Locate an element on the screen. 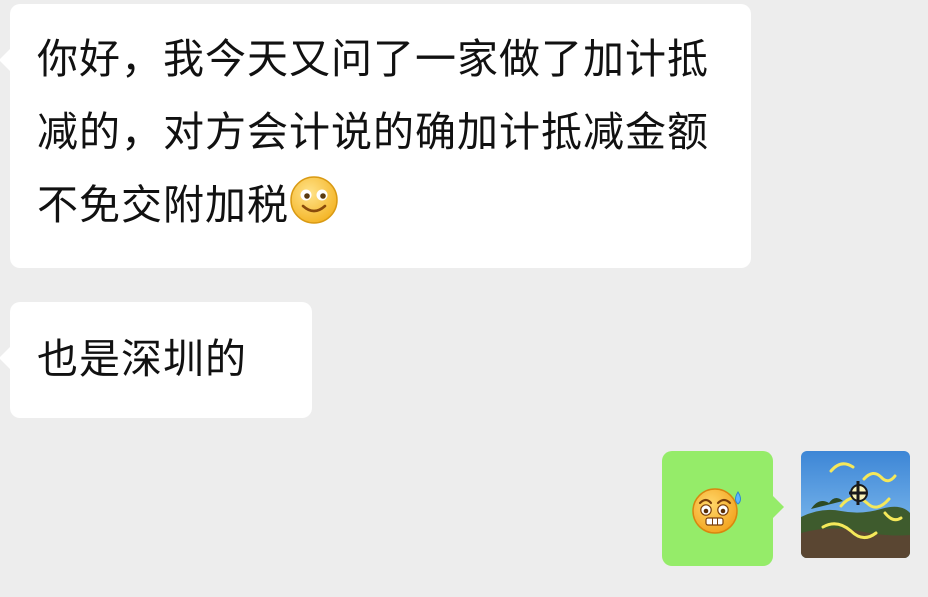 The image size is (928, 597). sweat-emoji-icon is located at coordinates (716, 511).